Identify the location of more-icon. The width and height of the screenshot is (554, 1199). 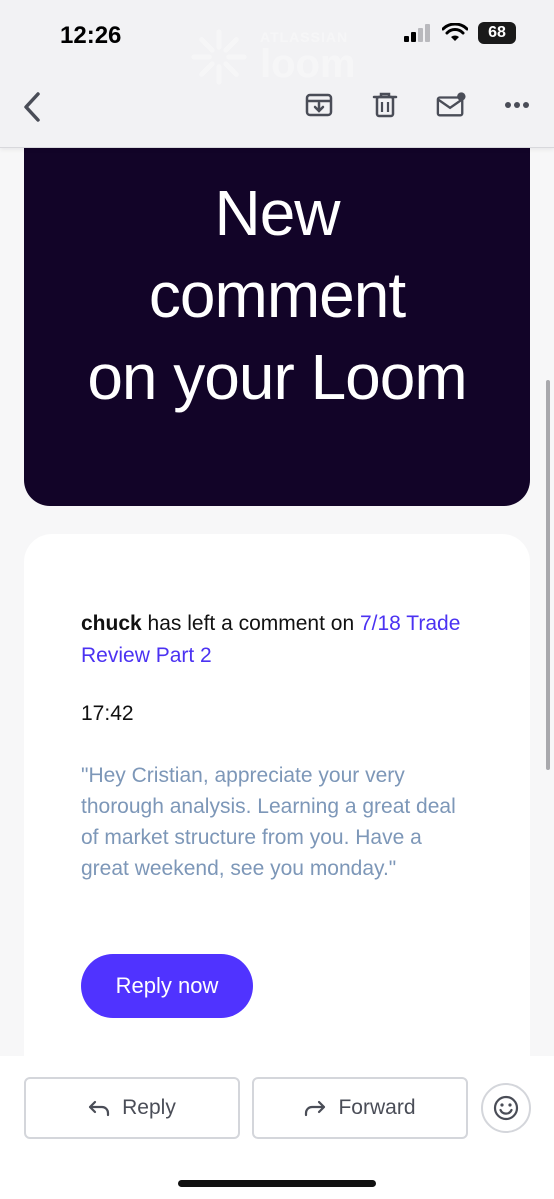
(517, 105).